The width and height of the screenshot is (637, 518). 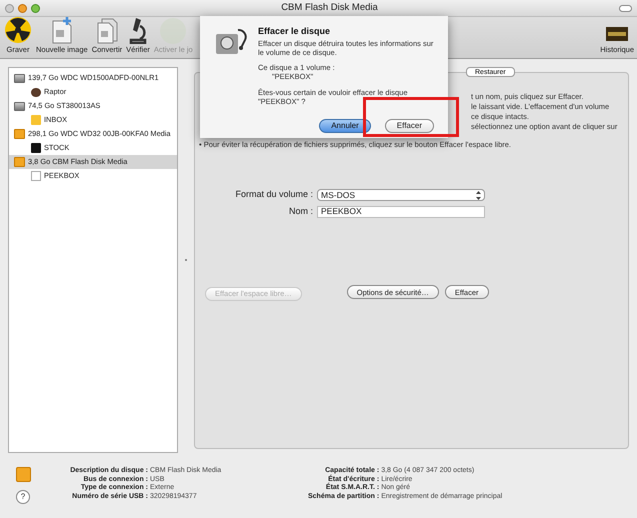 I want to click on radiation-icon, so click(x=18, y=30).